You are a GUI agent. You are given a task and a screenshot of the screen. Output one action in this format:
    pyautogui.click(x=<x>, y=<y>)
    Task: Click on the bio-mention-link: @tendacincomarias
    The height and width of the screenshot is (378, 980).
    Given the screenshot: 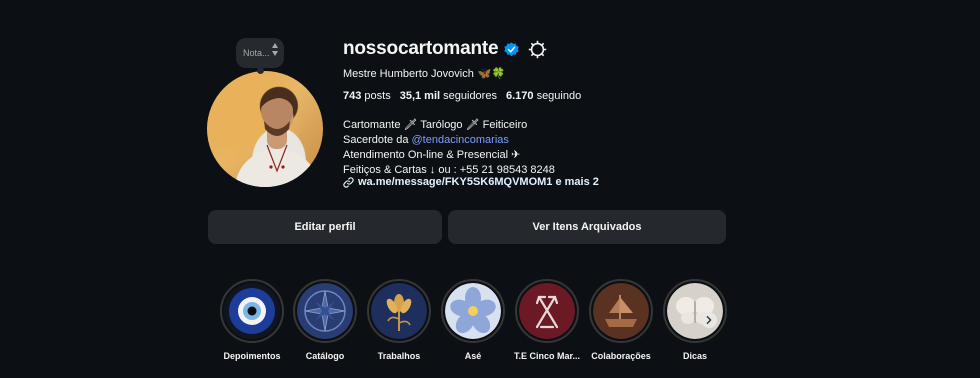 What is the action you would take?
    pyautogui.click(x=460, y=140)
    